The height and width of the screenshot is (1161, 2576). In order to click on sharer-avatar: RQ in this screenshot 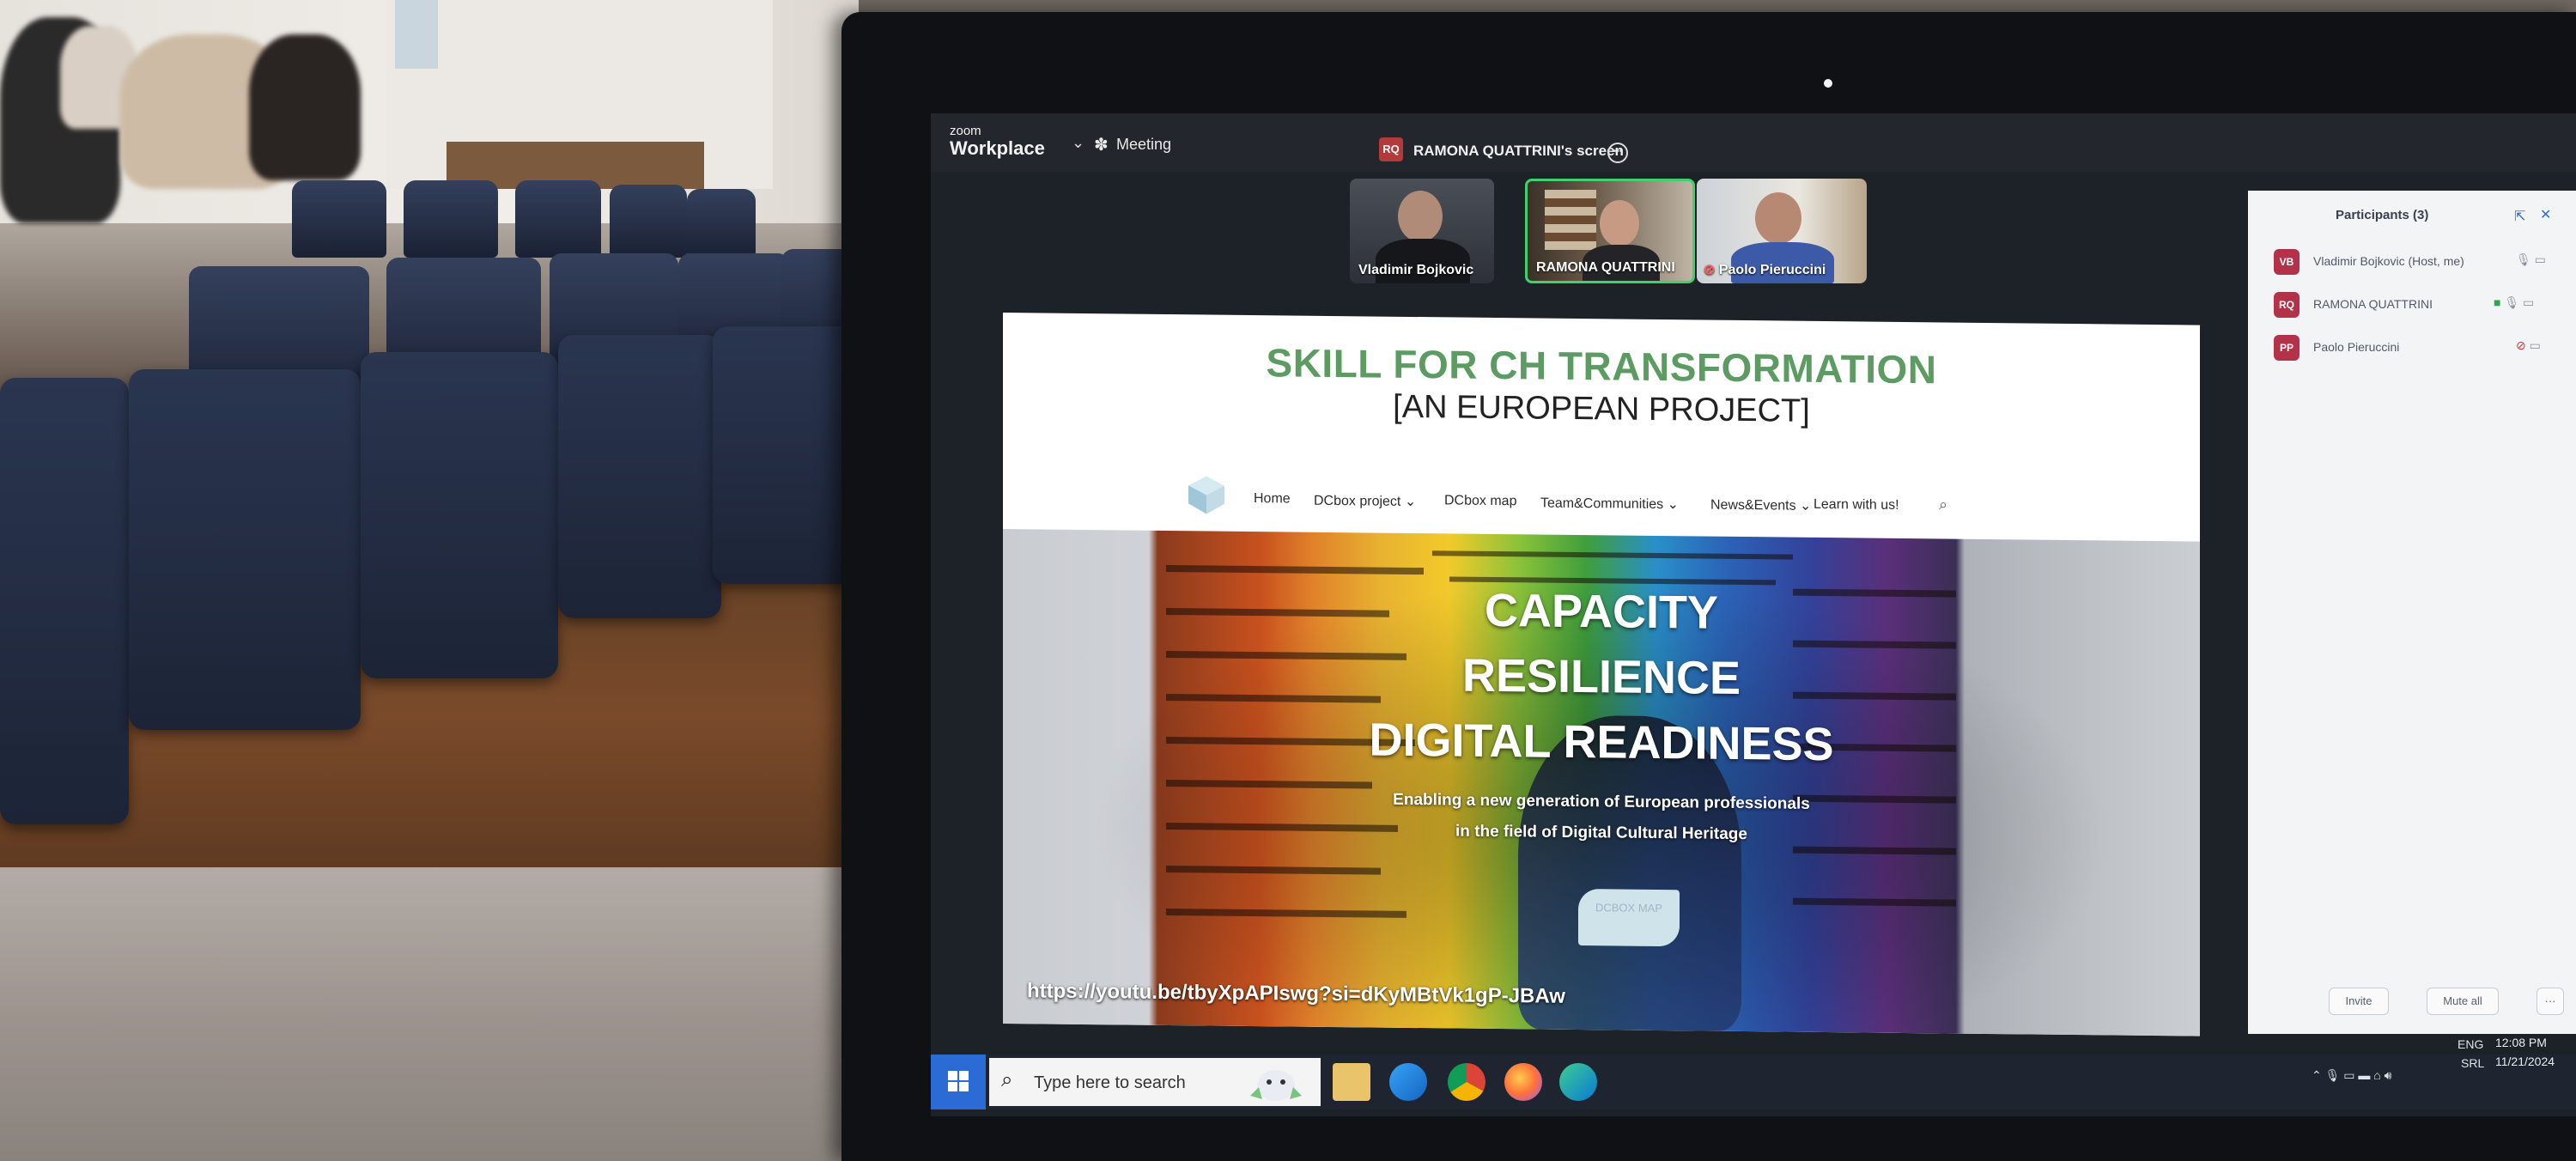, I will do `click(1391, 149)`.